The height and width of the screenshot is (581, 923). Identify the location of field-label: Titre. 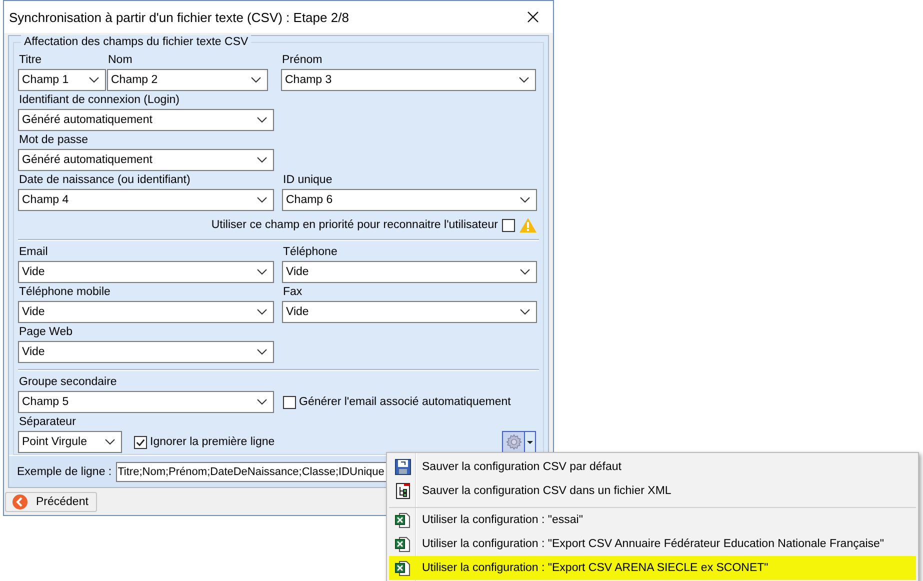
(30, 60).